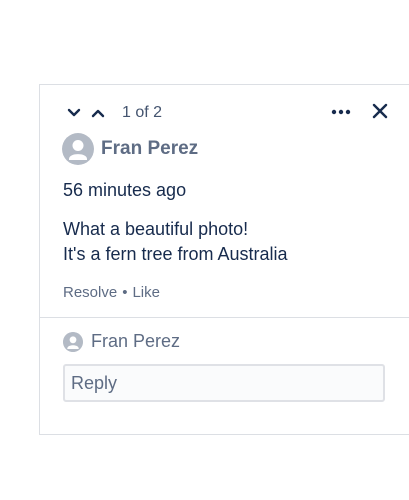 The width and height of the screenshot is (409, 500). Describe the element at coordinates (125, 190) in the screenshot. I see `comment-timestamp: 56 minutes ago` at that location.